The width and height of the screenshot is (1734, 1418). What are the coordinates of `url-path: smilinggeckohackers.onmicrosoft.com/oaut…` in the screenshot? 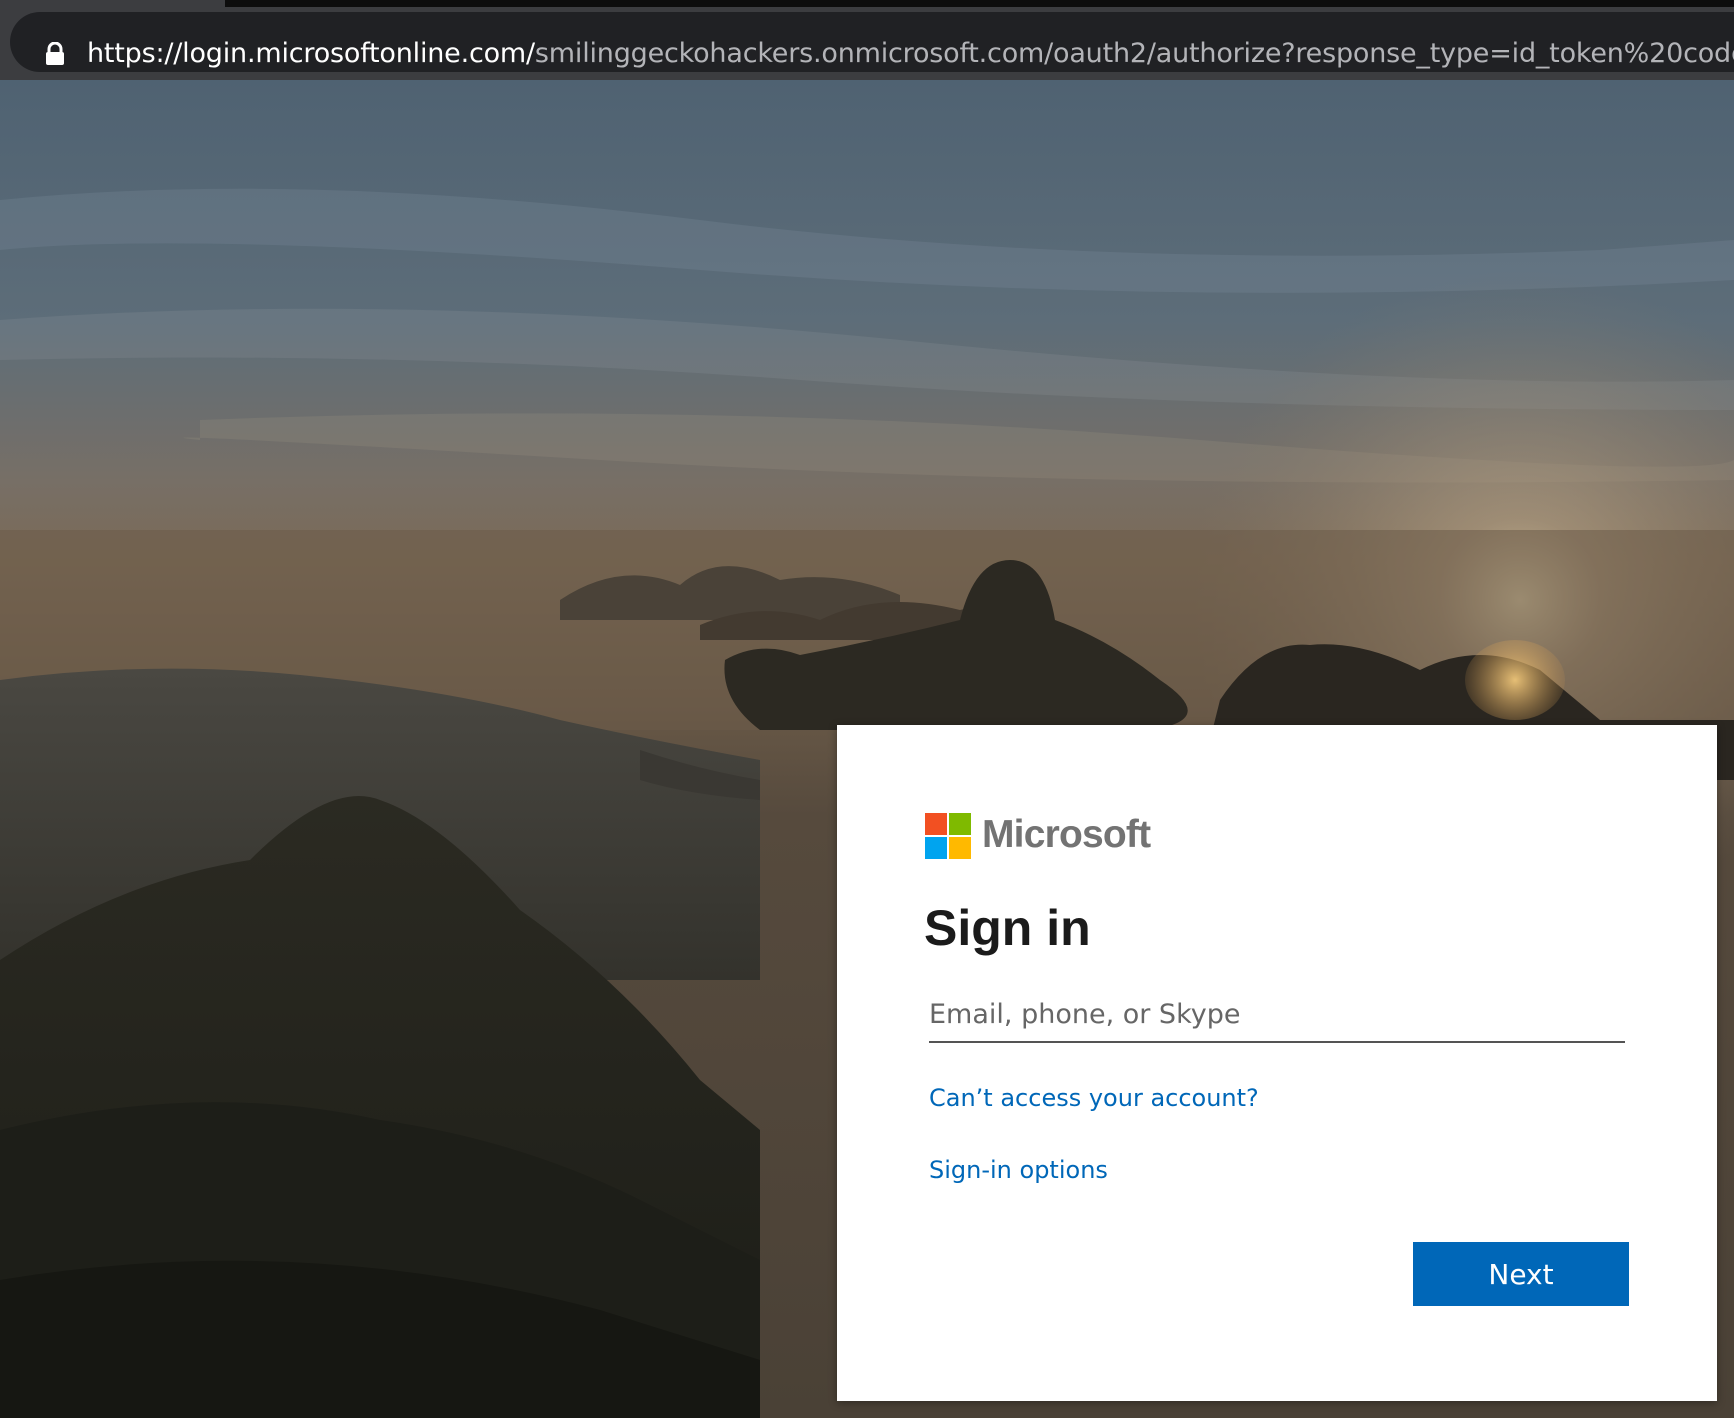 It's located at (1134, 53).